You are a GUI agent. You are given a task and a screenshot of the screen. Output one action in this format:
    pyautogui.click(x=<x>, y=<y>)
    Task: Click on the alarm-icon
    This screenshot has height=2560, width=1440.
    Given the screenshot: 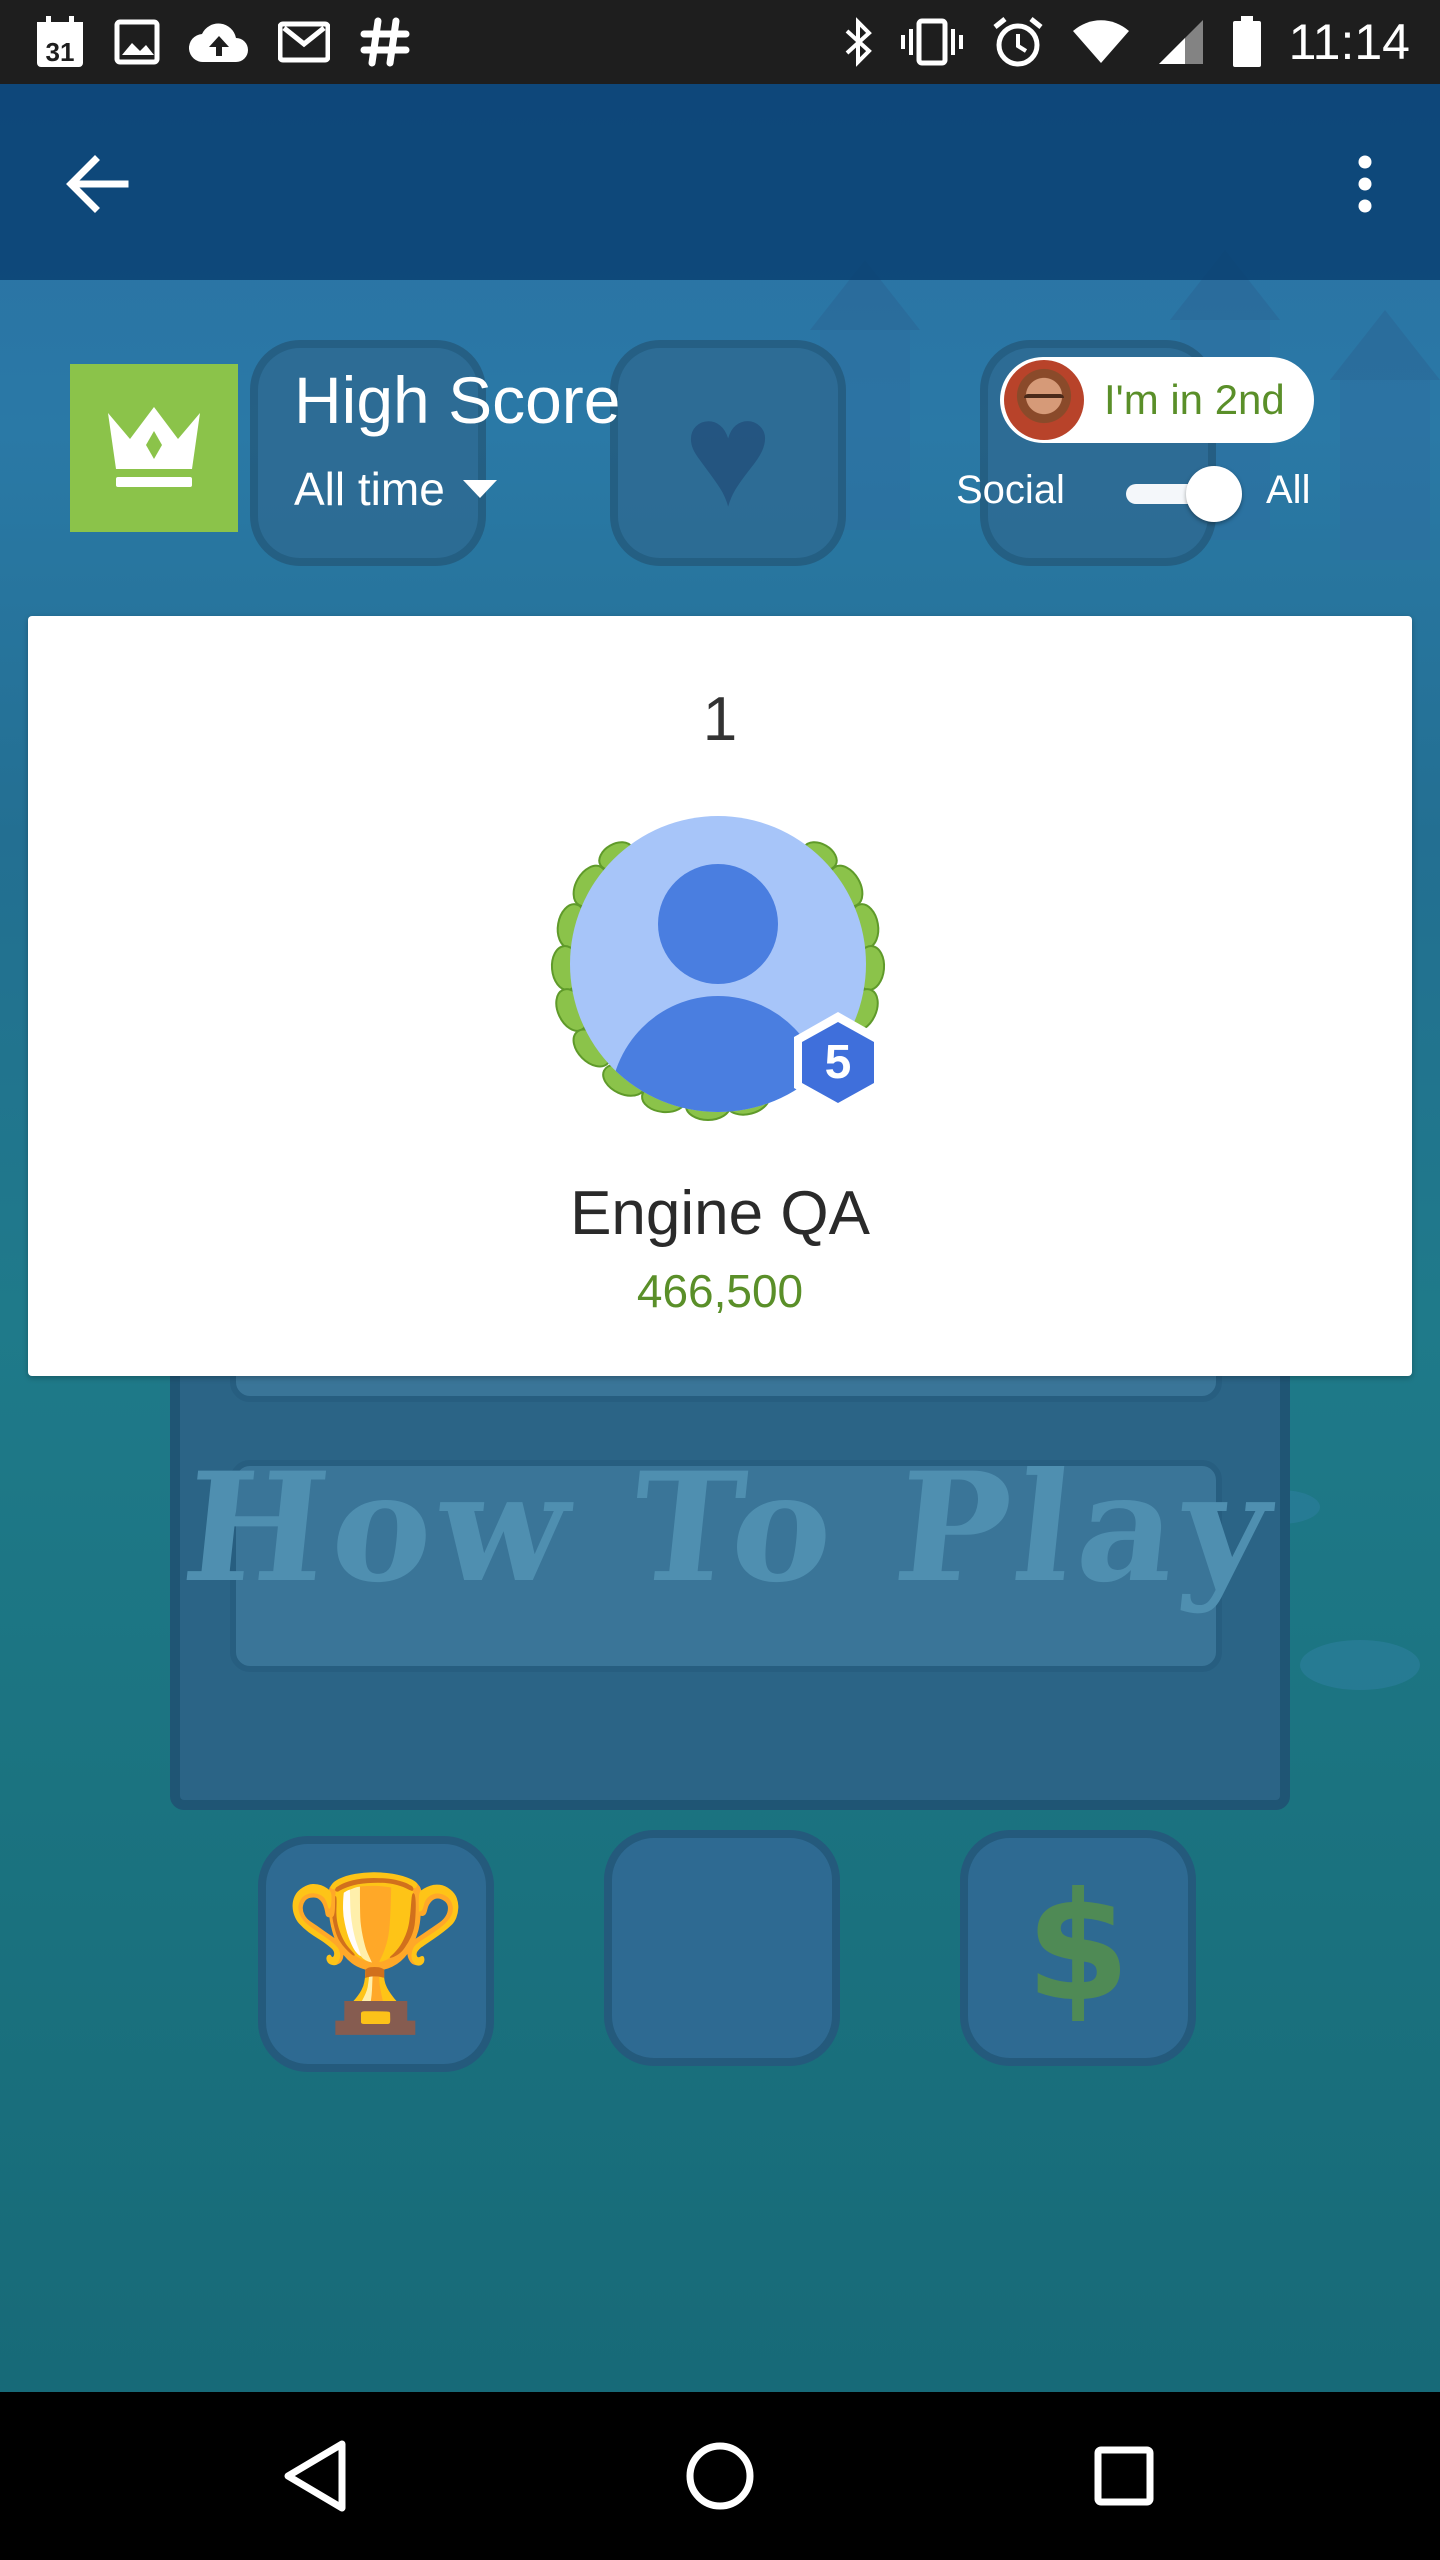 What is the action you would take?
    pyautogui.click(x=1018, y=42)
    